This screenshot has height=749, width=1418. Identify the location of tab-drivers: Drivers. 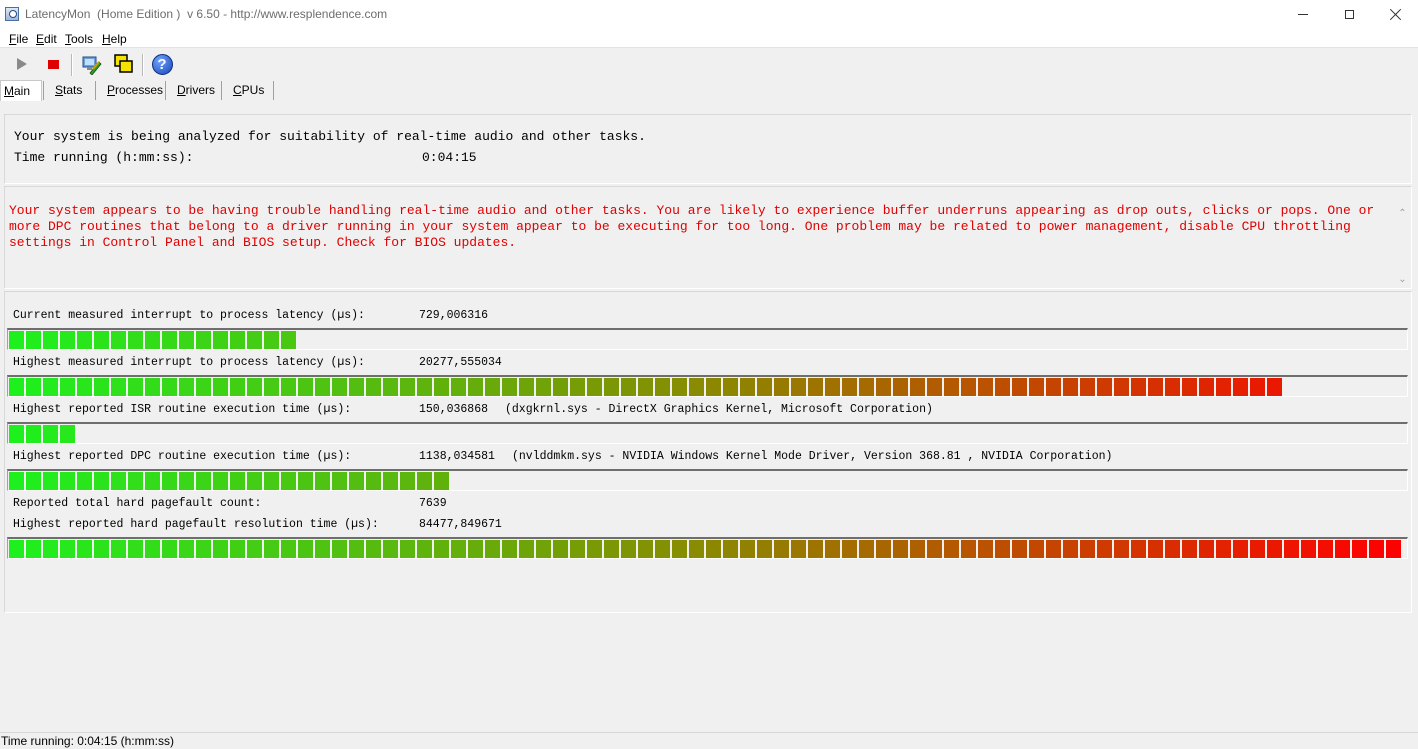
(196, 90).